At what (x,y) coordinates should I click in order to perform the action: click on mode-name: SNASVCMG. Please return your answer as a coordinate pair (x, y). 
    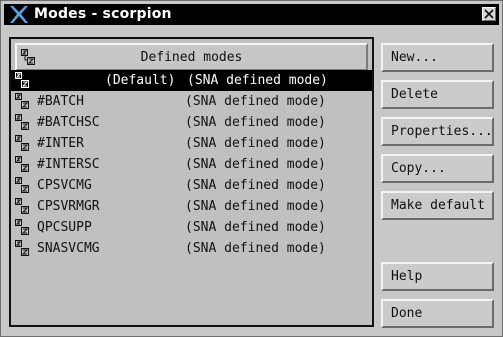
    Looking at the image, I should click on (68, 248).